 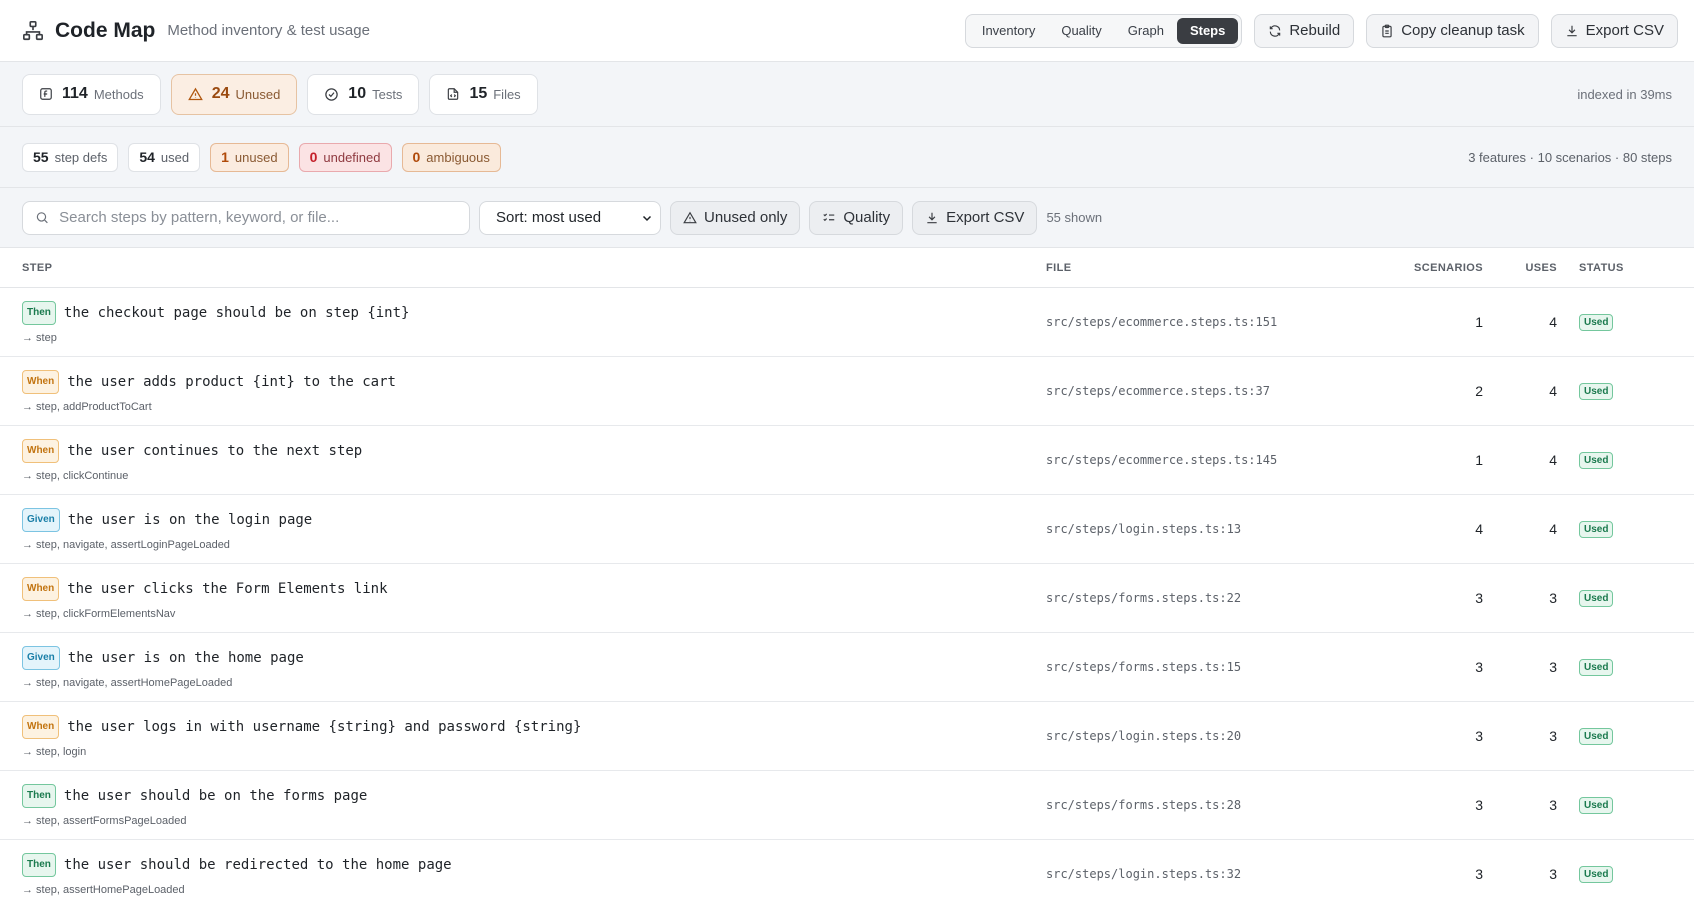 What do you see at coordinates (867, 217) in the screenshot?
I see `quality-label: Quality` at bounding box center [867, 217].